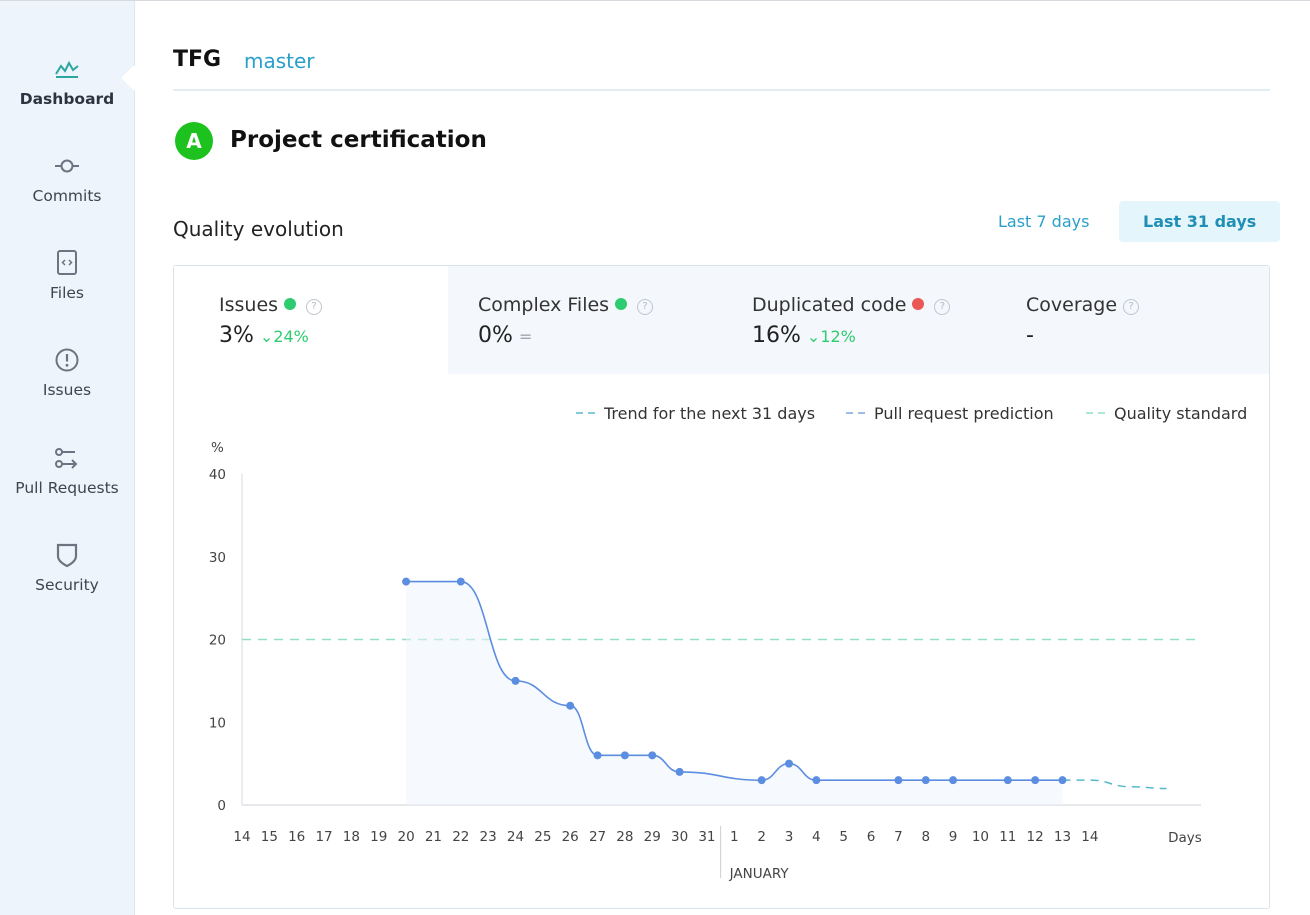 This screenshot has height=915, width=1310. I want to click on alert-circle-icon, so click(67, 360).